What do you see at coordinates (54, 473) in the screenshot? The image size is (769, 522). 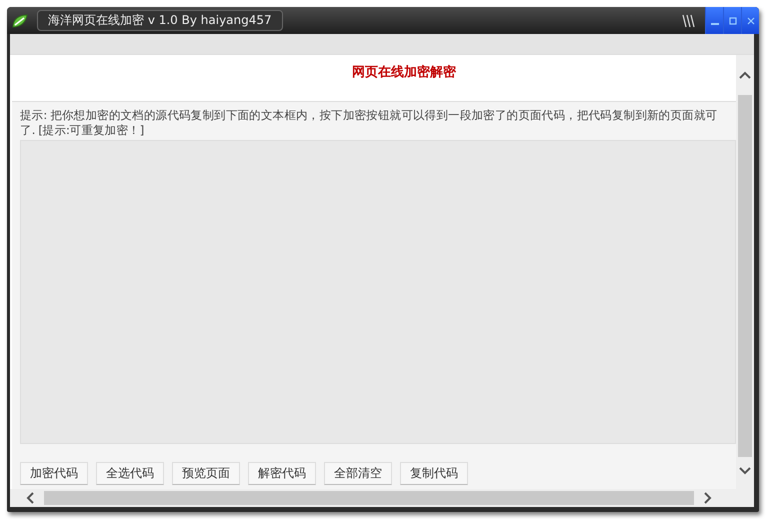 I see `action-button: 加密代码` at bounding box center [54, 473].